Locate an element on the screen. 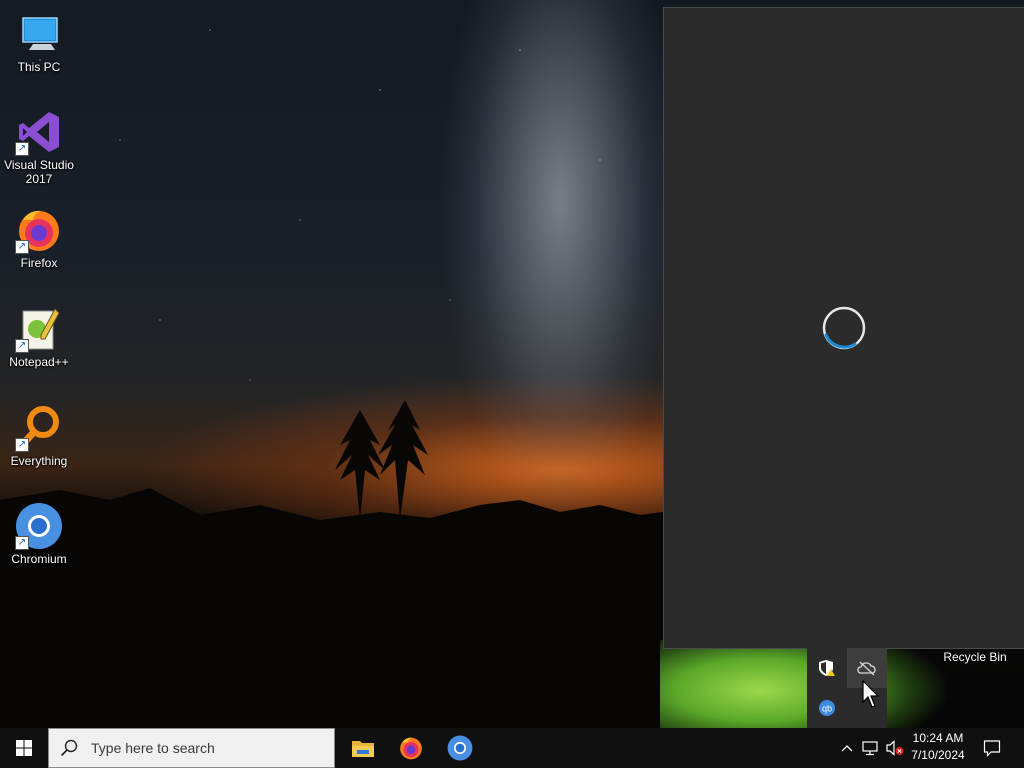 Image resolution: width=1024 pixels, height=768 pixels. desktop-icon-visual-studio: ↗ Visual Studio 2017 is located at coordinates (39, 143).